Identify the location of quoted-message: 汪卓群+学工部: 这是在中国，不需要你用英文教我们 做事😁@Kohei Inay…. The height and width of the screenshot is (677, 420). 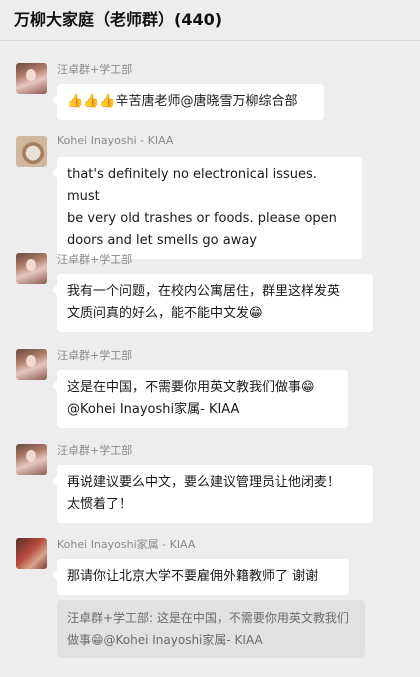
(211, 629).